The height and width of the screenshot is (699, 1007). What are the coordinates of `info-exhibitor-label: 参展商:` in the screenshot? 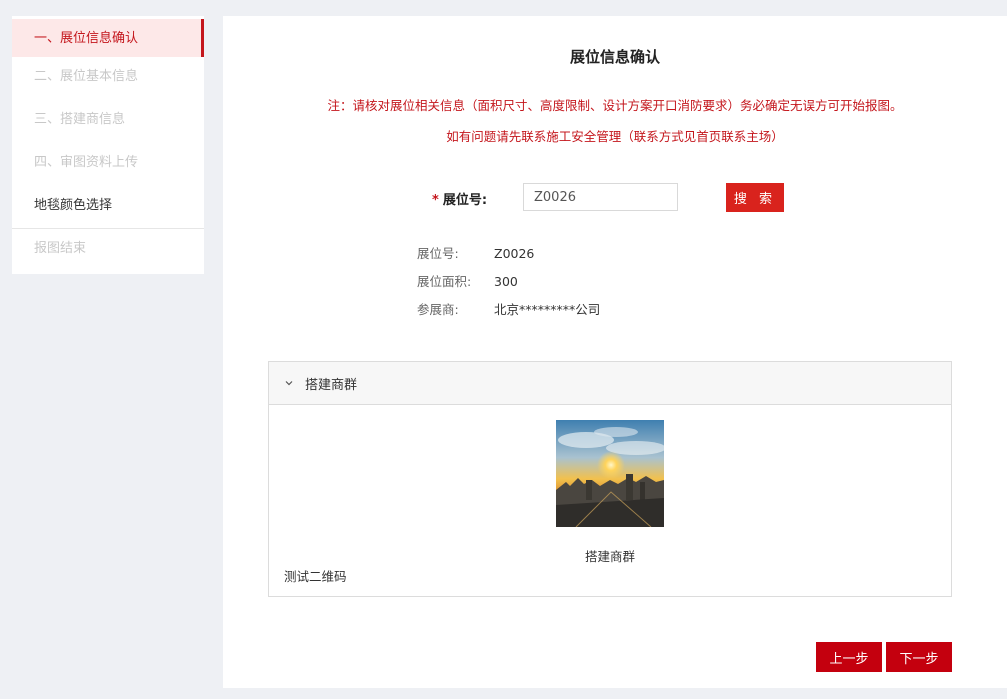 It's located at (438, 309).